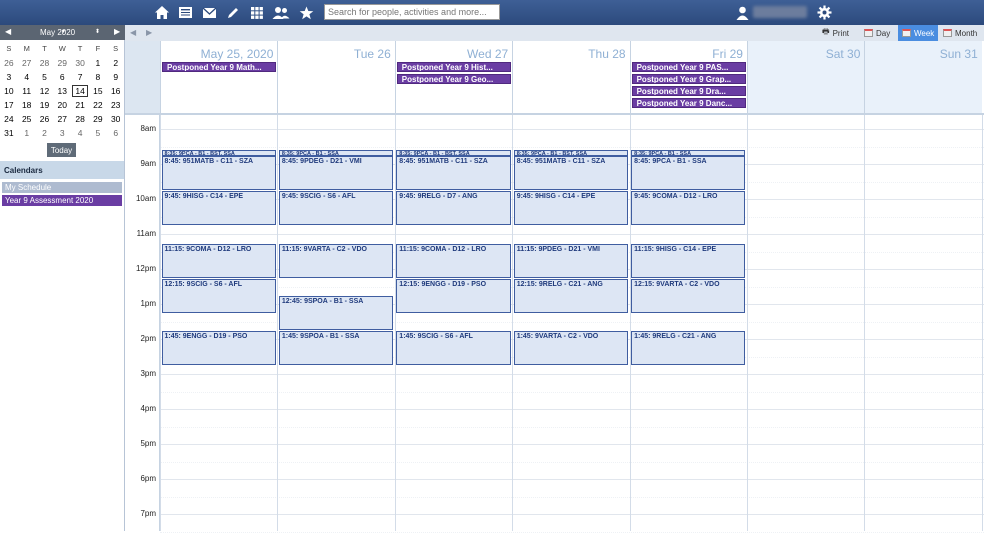 This screenshot has width=984, height=533. I want to click on mini-calendar-day: 7, so click(80, 77).